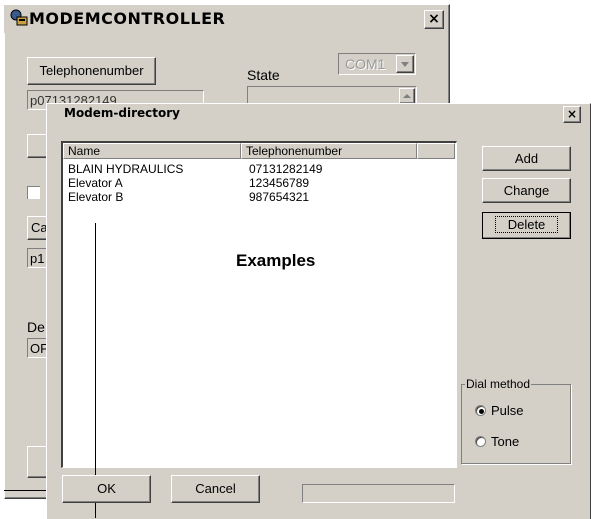  I want to click on radio-selected-dot, so click(481, 411).